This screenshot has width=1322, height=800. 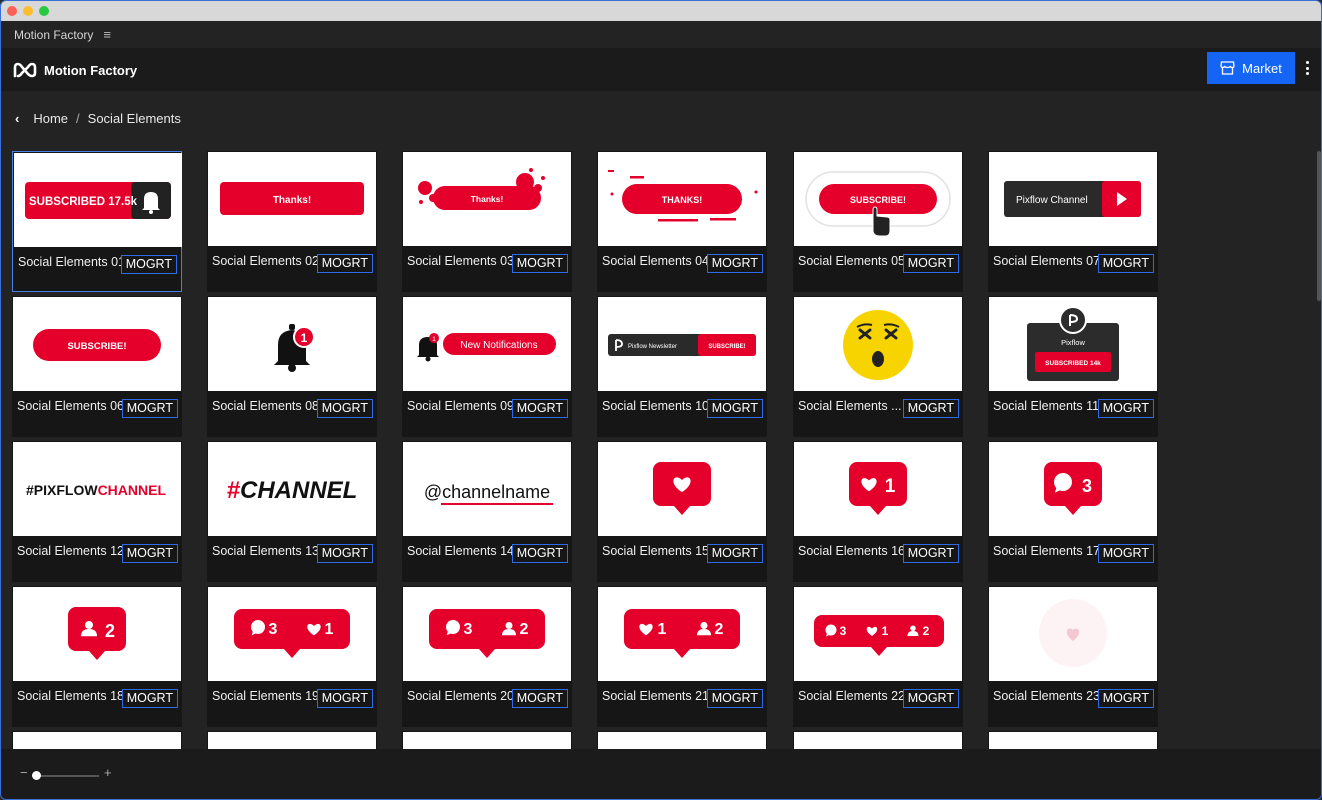 I want to click on panel-title: Motion Factory, so click(x=53, y=35).